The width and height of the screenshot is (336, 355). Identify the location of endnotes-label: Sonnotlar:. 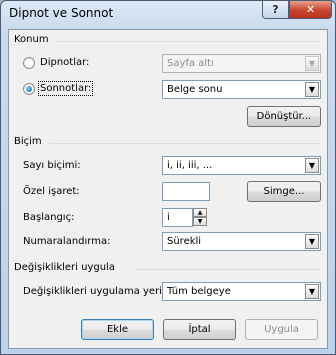
(65, 88).